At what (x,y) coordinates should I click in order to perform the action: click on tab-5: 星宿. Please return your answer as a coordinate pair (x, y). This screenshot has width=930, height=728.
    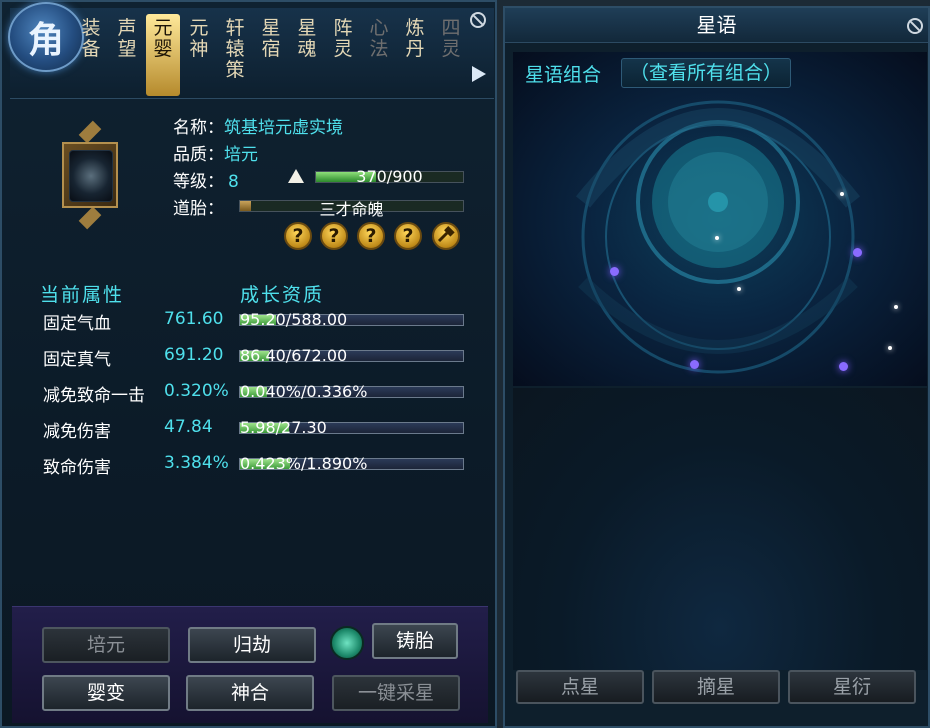
    Looking at the image, I should click on (271, 57).